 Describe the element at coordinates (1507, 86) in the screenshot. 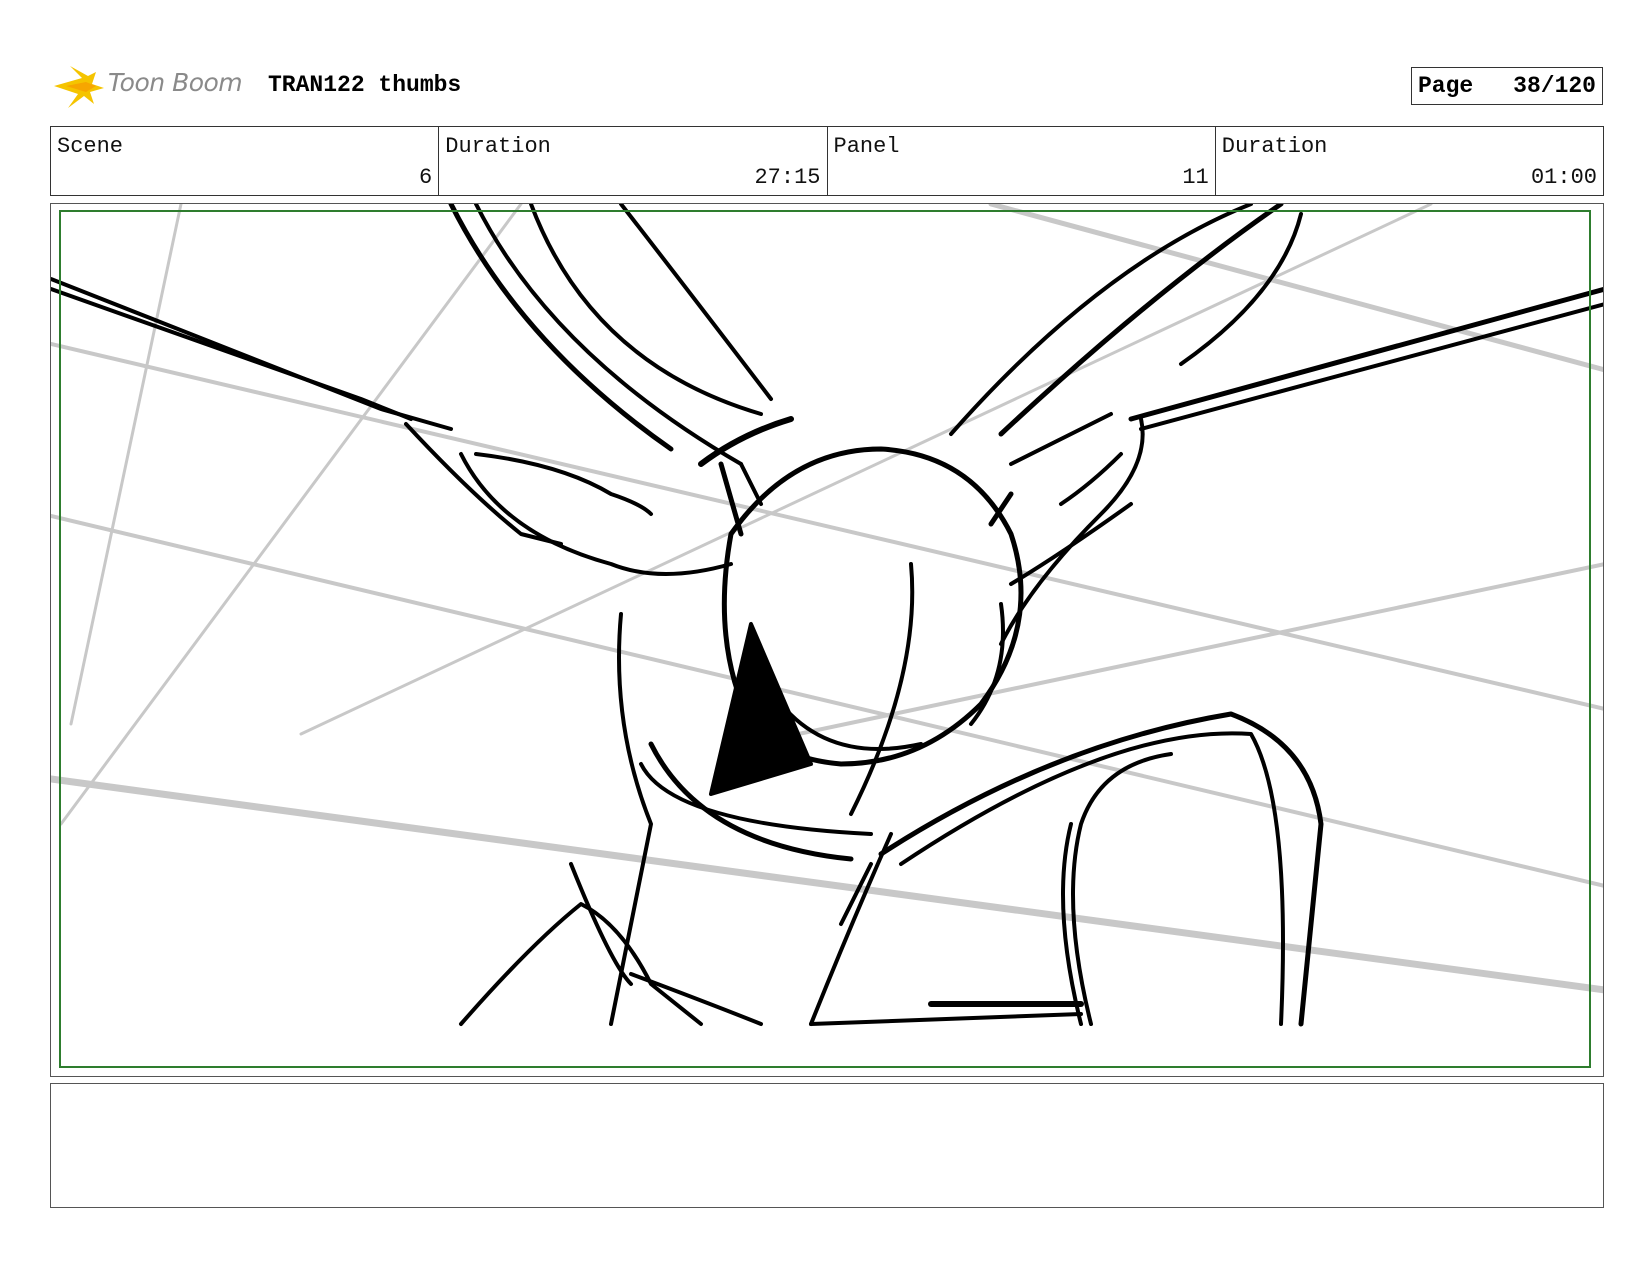

I see `page-indicator: Page 38/120` at that location.